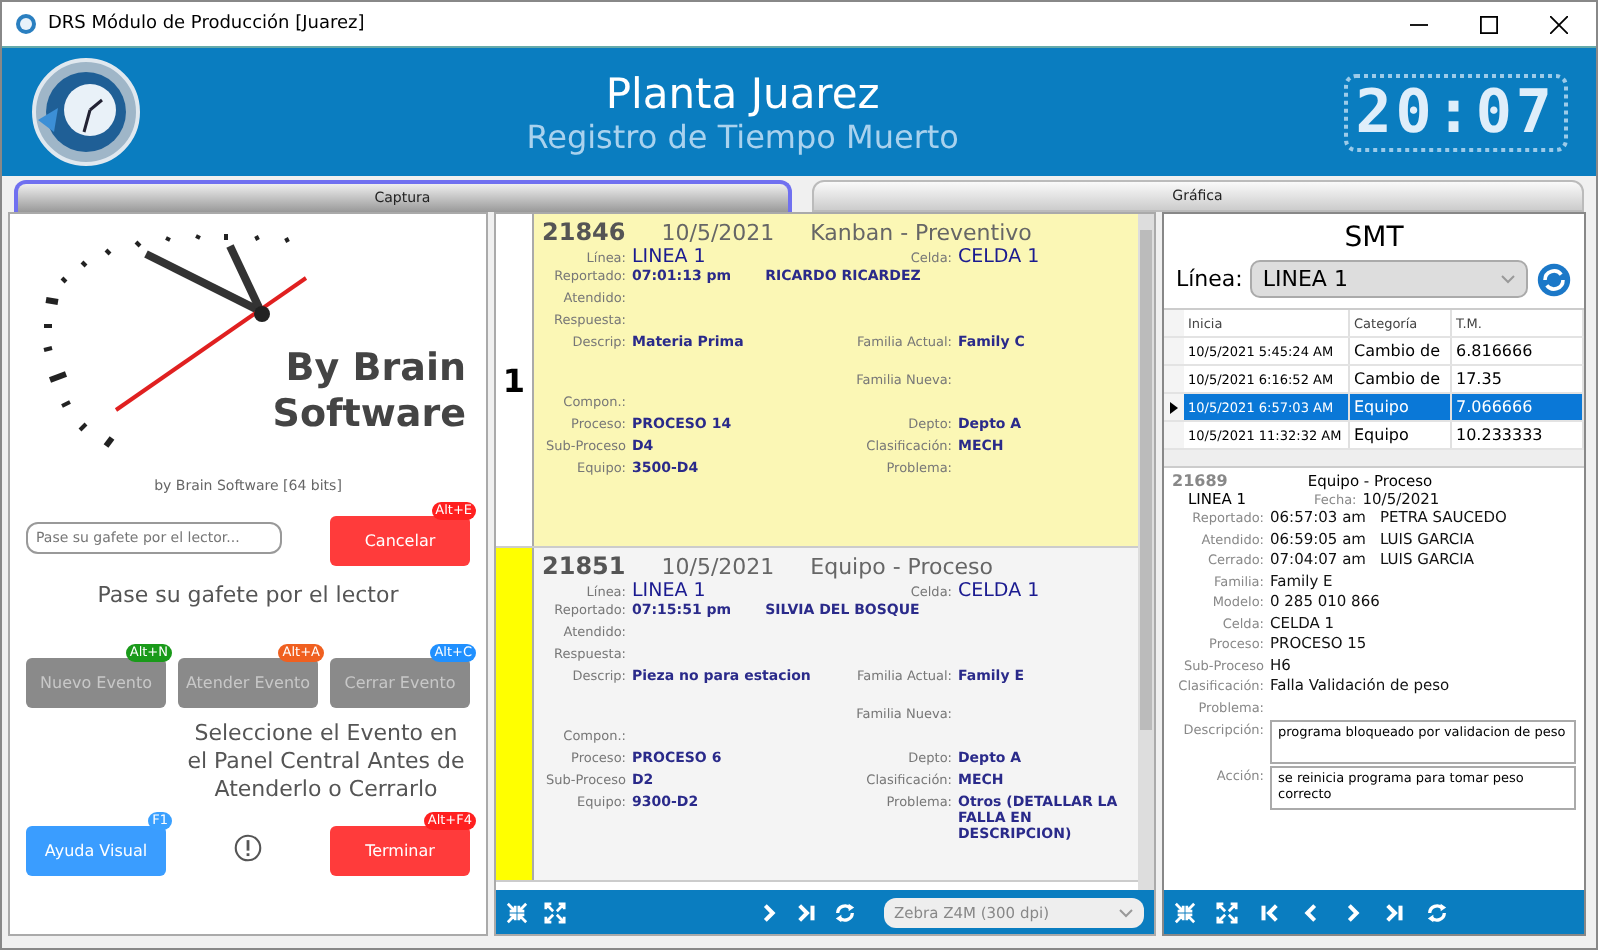  I want to click on line-label: Línea:, so click(1209, 279).